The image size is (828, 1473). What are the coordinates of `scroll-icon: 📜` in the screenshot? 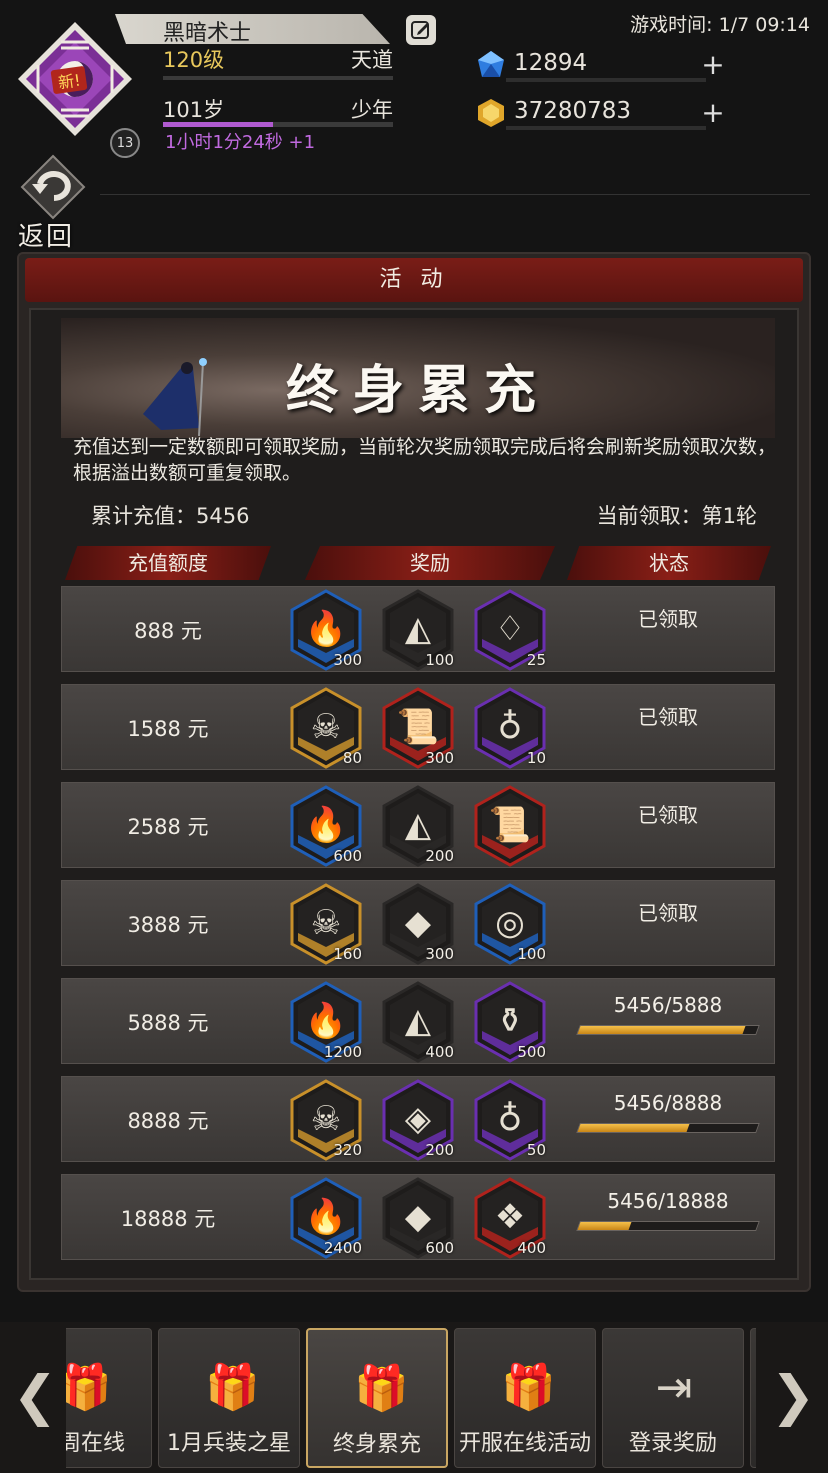 It's located at (418, 727).